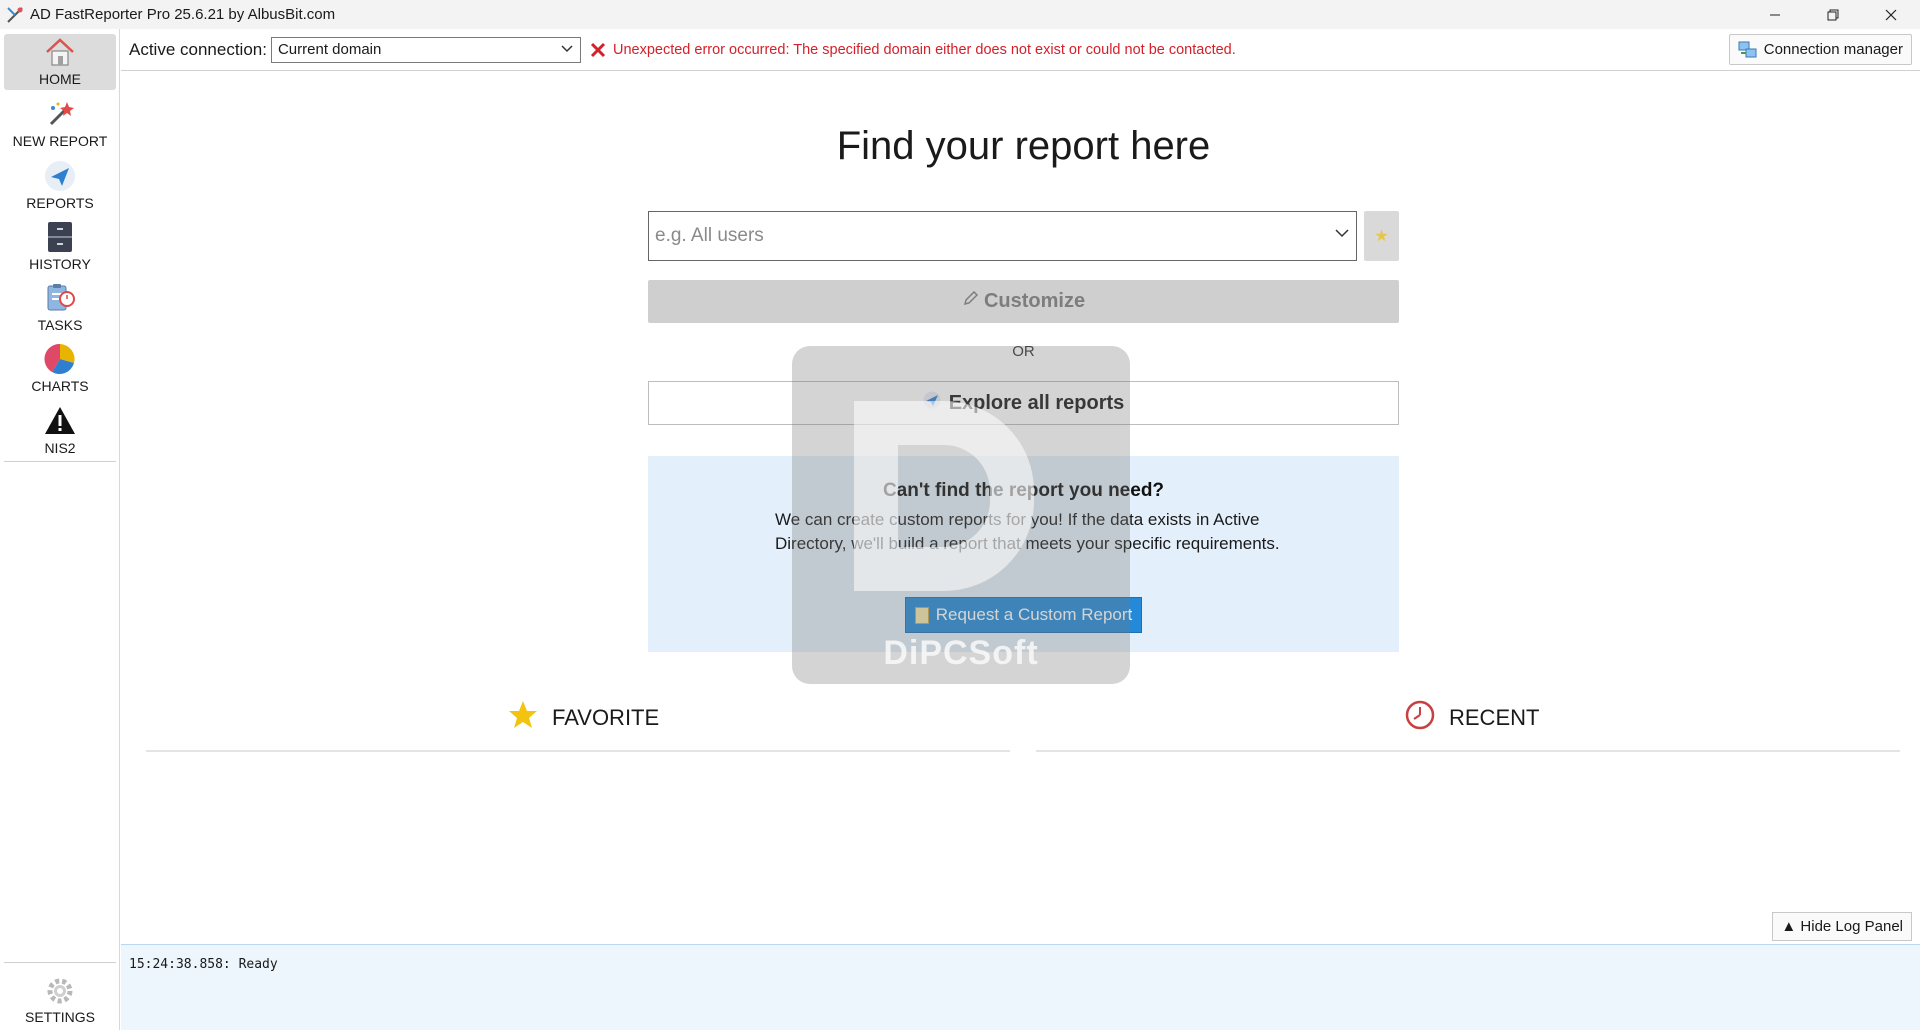 The height and width of the screenshot is (1030, 1920). What do you see at coordinates (1020, 987) in the screenshot?
I see `log-panel: 15:24:38.858: Ready` at bounding box center [1020, 987].